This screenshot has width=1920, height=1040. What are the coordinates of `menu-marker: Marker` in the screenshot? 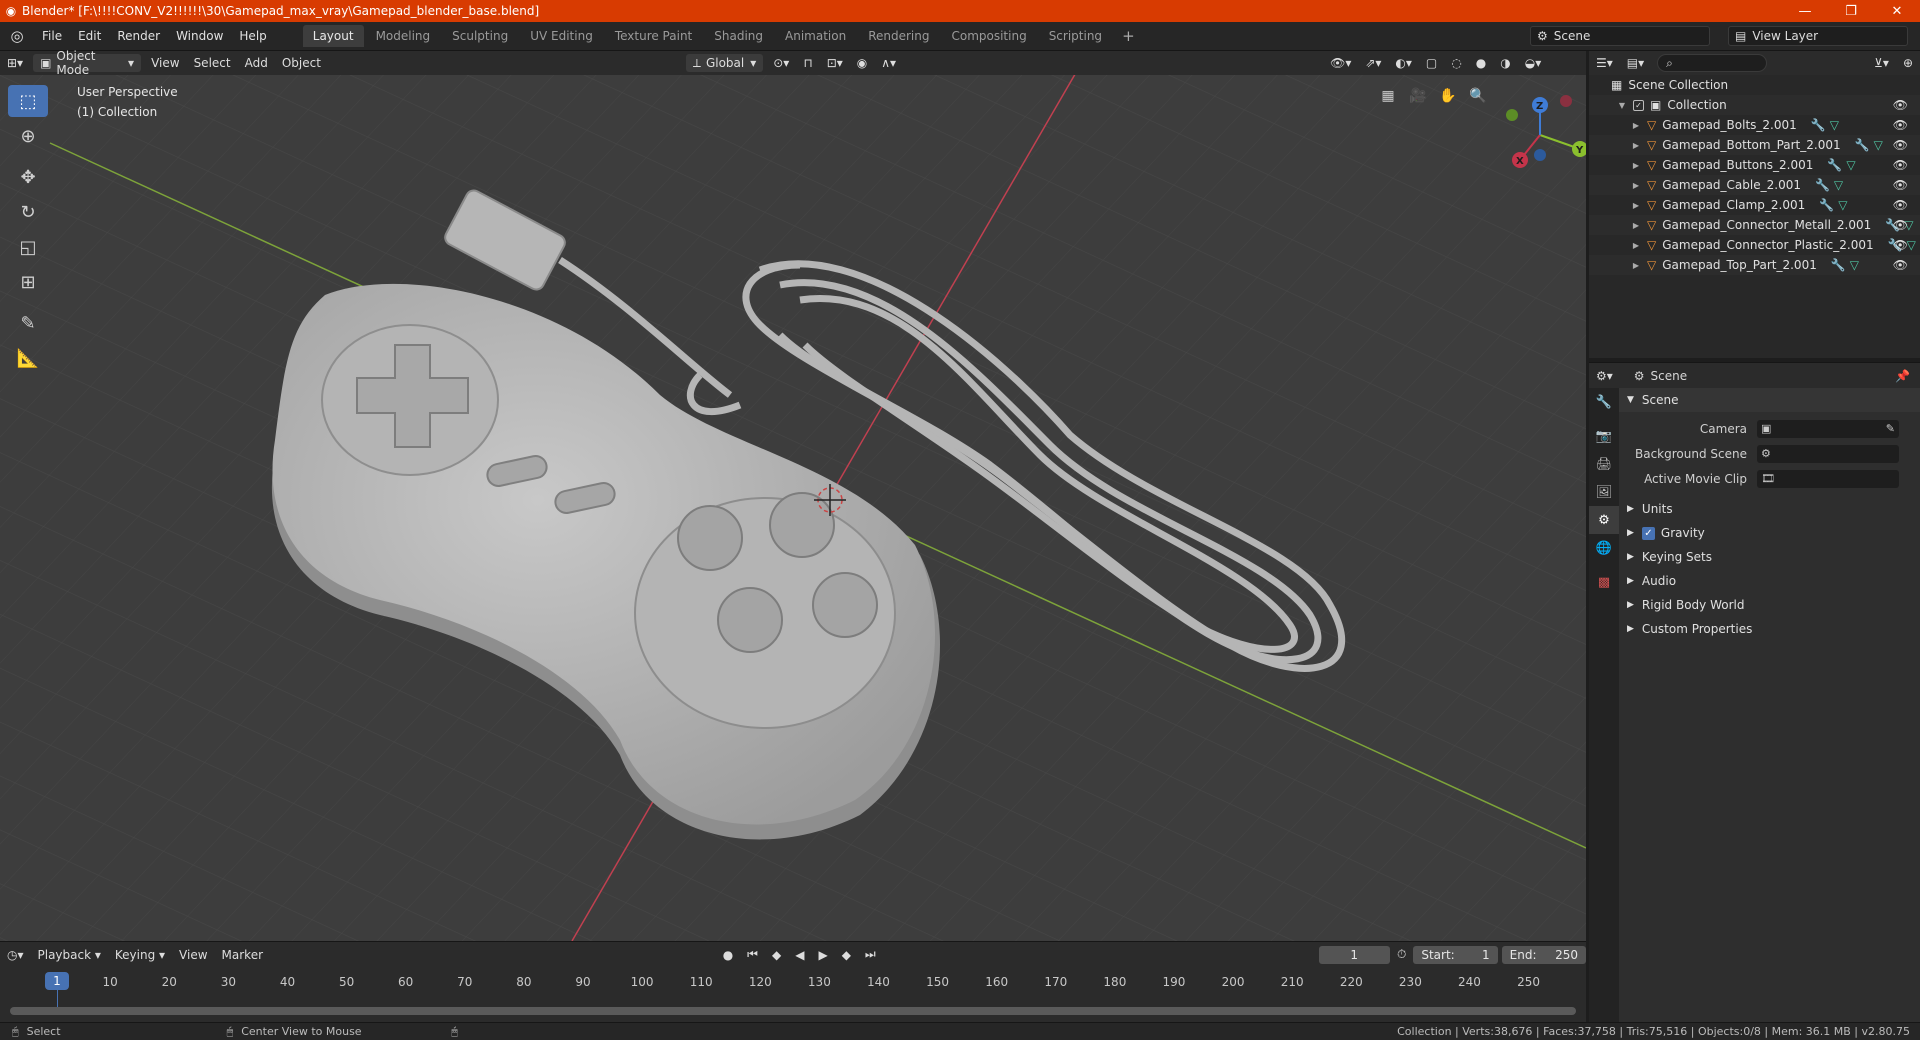 It's located at (242, 955).